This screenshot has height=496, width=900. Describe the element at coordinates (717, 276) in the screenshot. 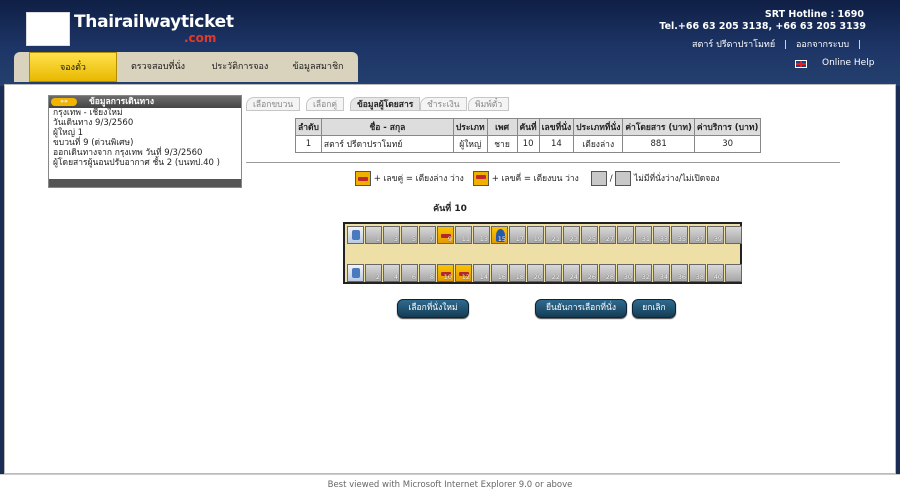

I see `seat-number: 40` at that location.